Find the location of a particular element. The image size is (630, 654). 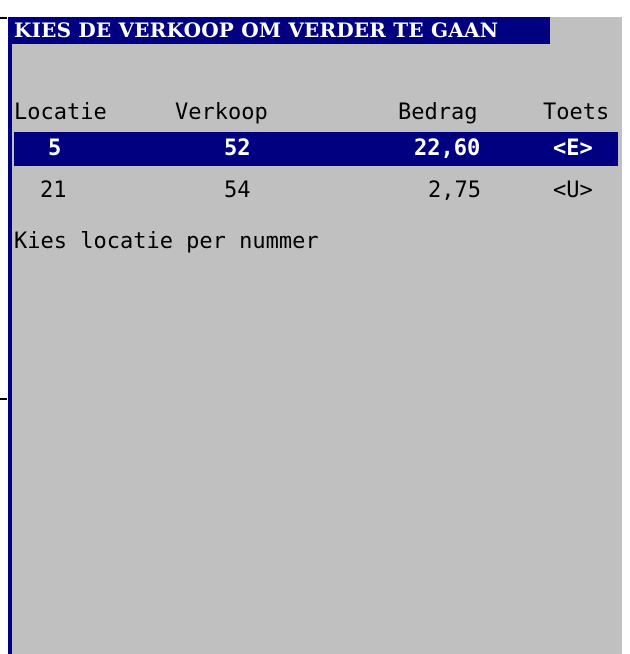

cell-sale: 54 is located at coordinates (237, 190).